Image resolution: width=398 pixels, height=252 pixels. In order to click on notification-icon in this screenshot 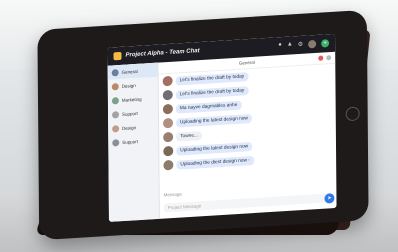, I will do `click(321, 58)`.